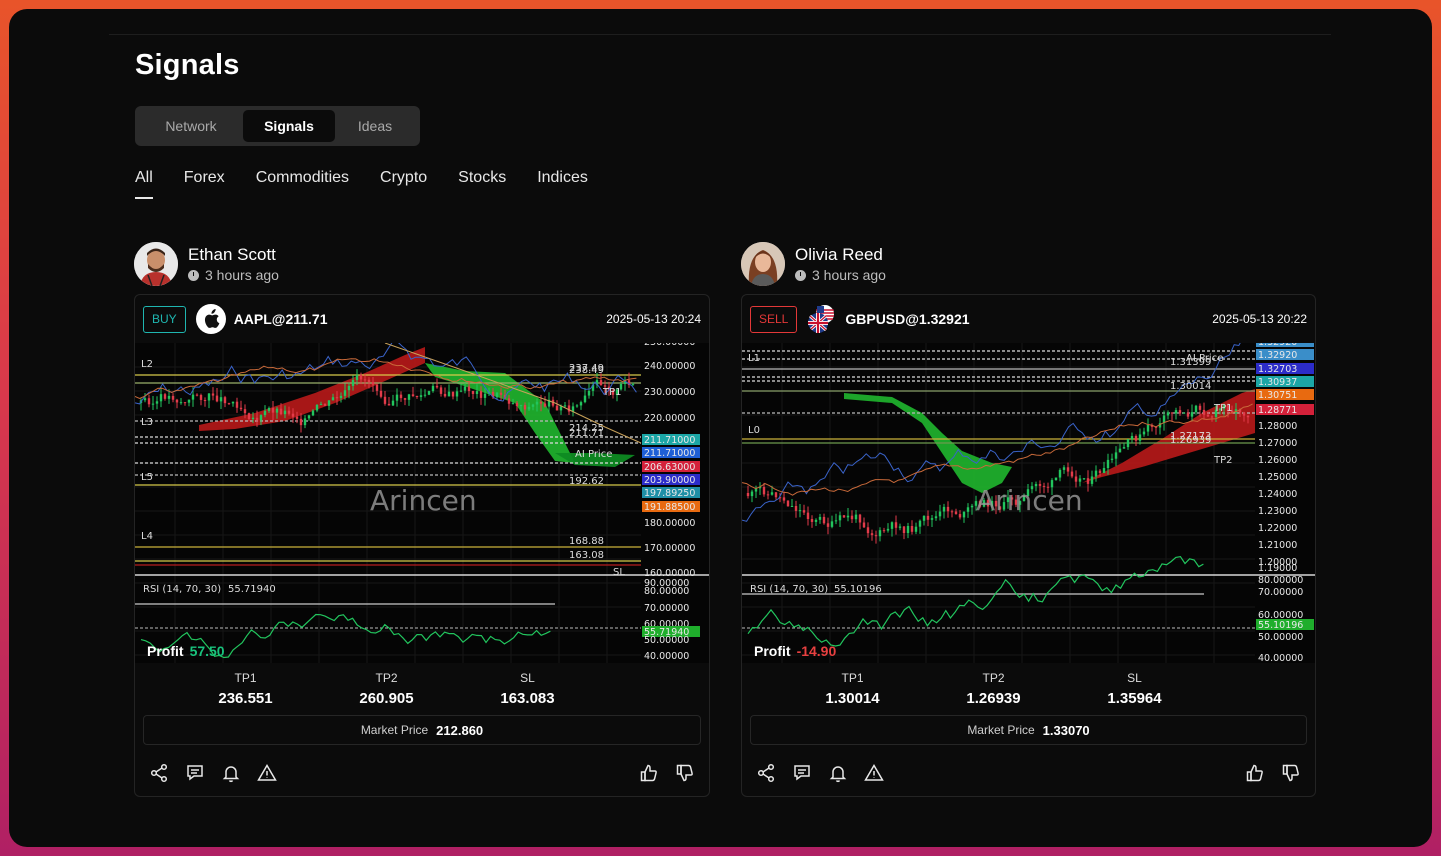 The width and height of the screenshot is (1441, 856). Describe the element at coordinates (233, 255) in the screenshot. I see `author-name: Ethan Scott` at that location.